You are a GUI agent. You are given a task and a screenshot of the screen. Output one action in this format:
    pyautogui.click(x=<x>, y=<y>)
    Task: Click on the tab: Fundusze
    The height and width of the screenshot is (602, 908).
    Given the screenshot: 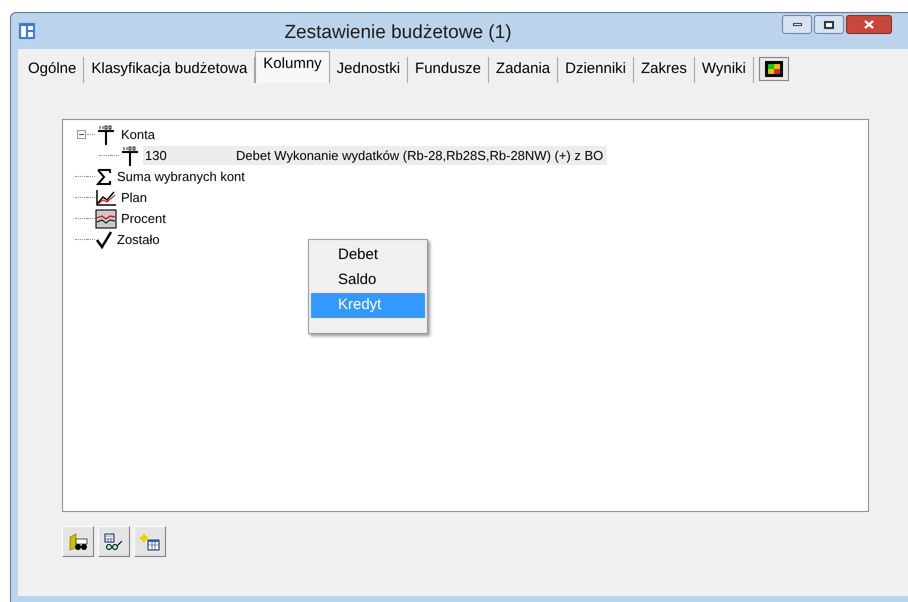 What is the action you would take?
    pyautogui.click(x=448, y=70)
    